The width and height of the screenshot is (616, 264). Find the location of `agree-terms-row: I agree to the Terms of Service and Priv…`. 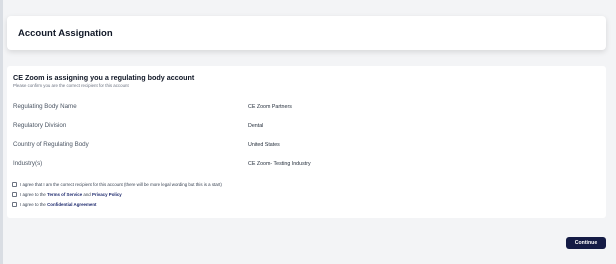

agree-terms-row: I agree to the Terms of Service and Priv… is located at coordinates (67, 194).